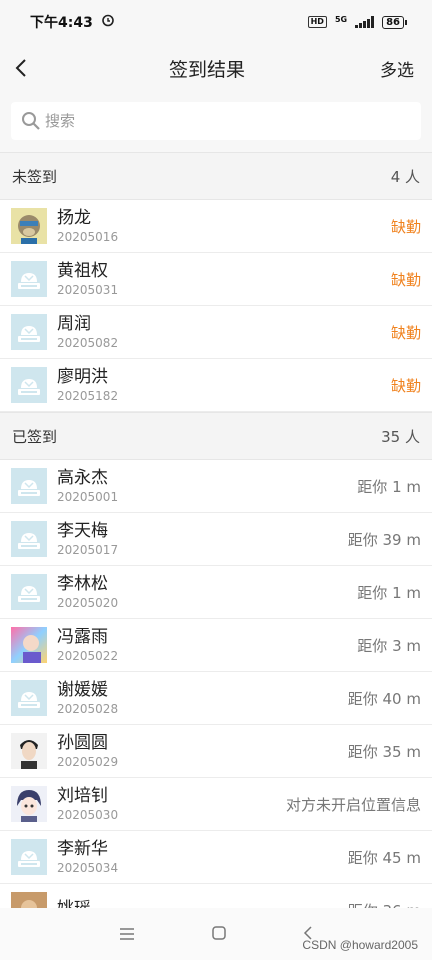 The width and height of the screenshot is (432, 960). Describe the element at coordinates (202, 539) in the screenshot. I see `student-info: 李天梅 20205017` at that location.